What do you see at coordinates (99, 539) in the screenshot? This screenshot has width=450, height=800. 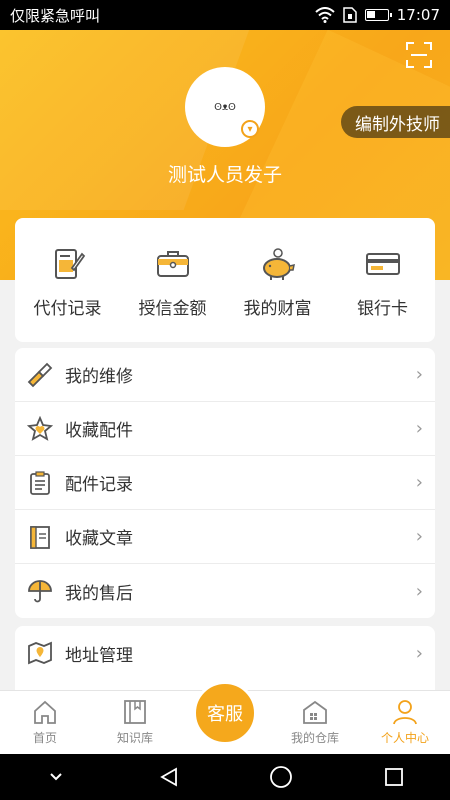 I see `menu-item-label: 收藏文章` at bounding box center [99, 539].